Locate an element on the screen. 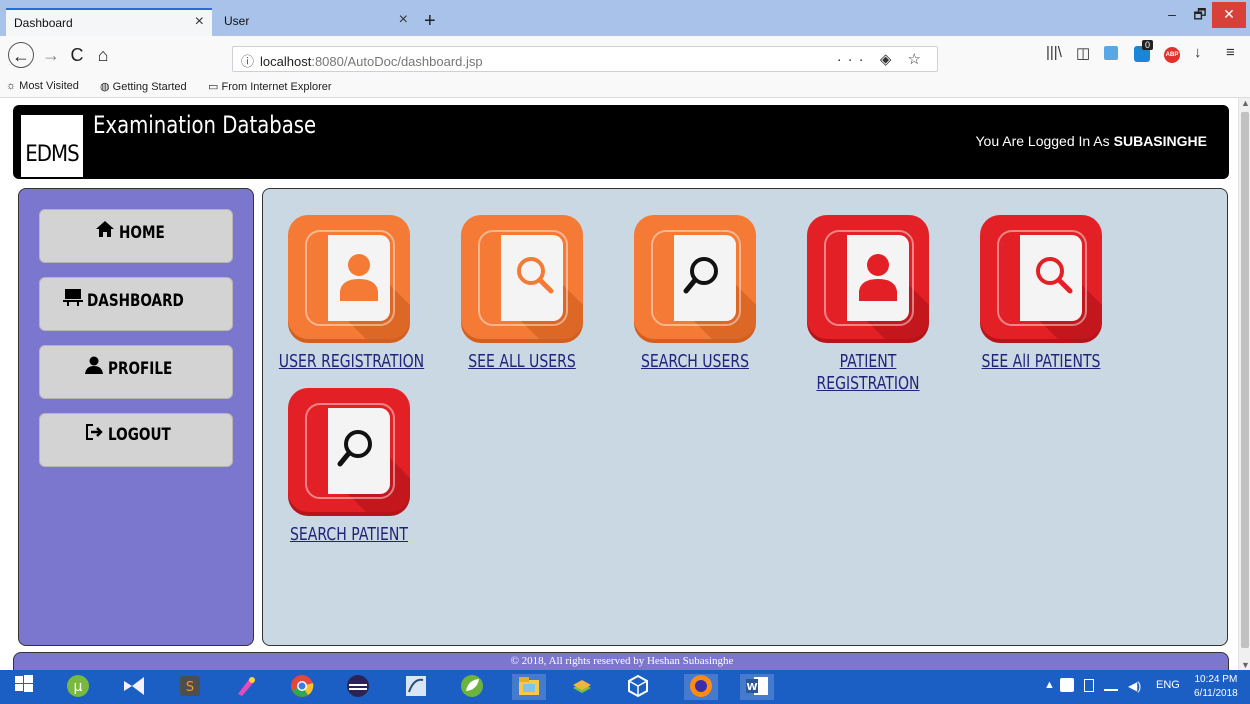  sidebar-item-profile: PROFILE is located at coordinates (136, 372).